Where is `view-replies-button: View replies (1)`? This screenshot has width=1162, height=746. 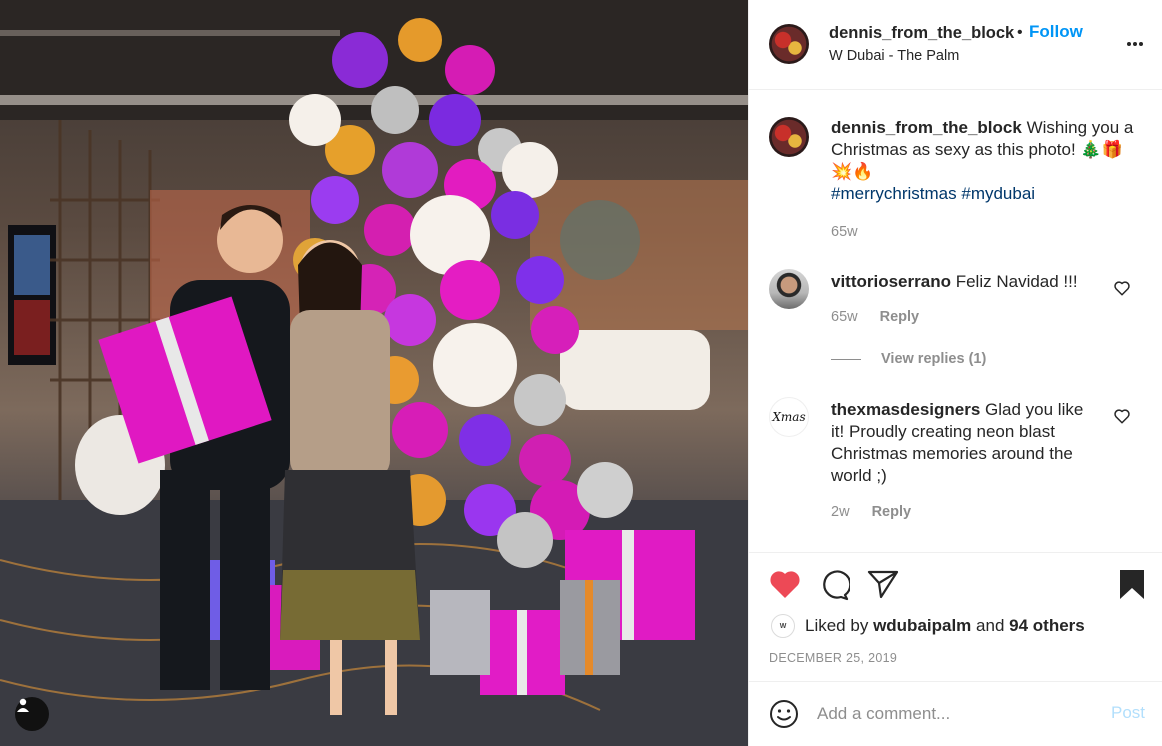
view-replies-button: View replies (1) is located at coordinates (908, 359).